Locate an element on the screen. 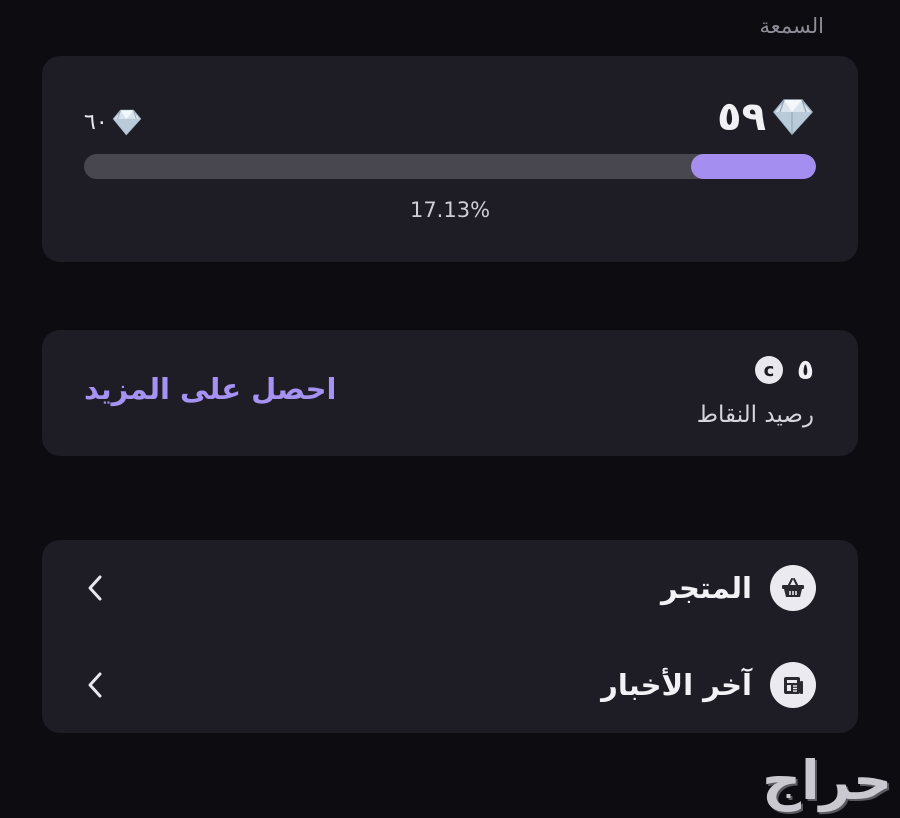  get-more-button: احصل على المزيد is located at coordinates (210, 389).